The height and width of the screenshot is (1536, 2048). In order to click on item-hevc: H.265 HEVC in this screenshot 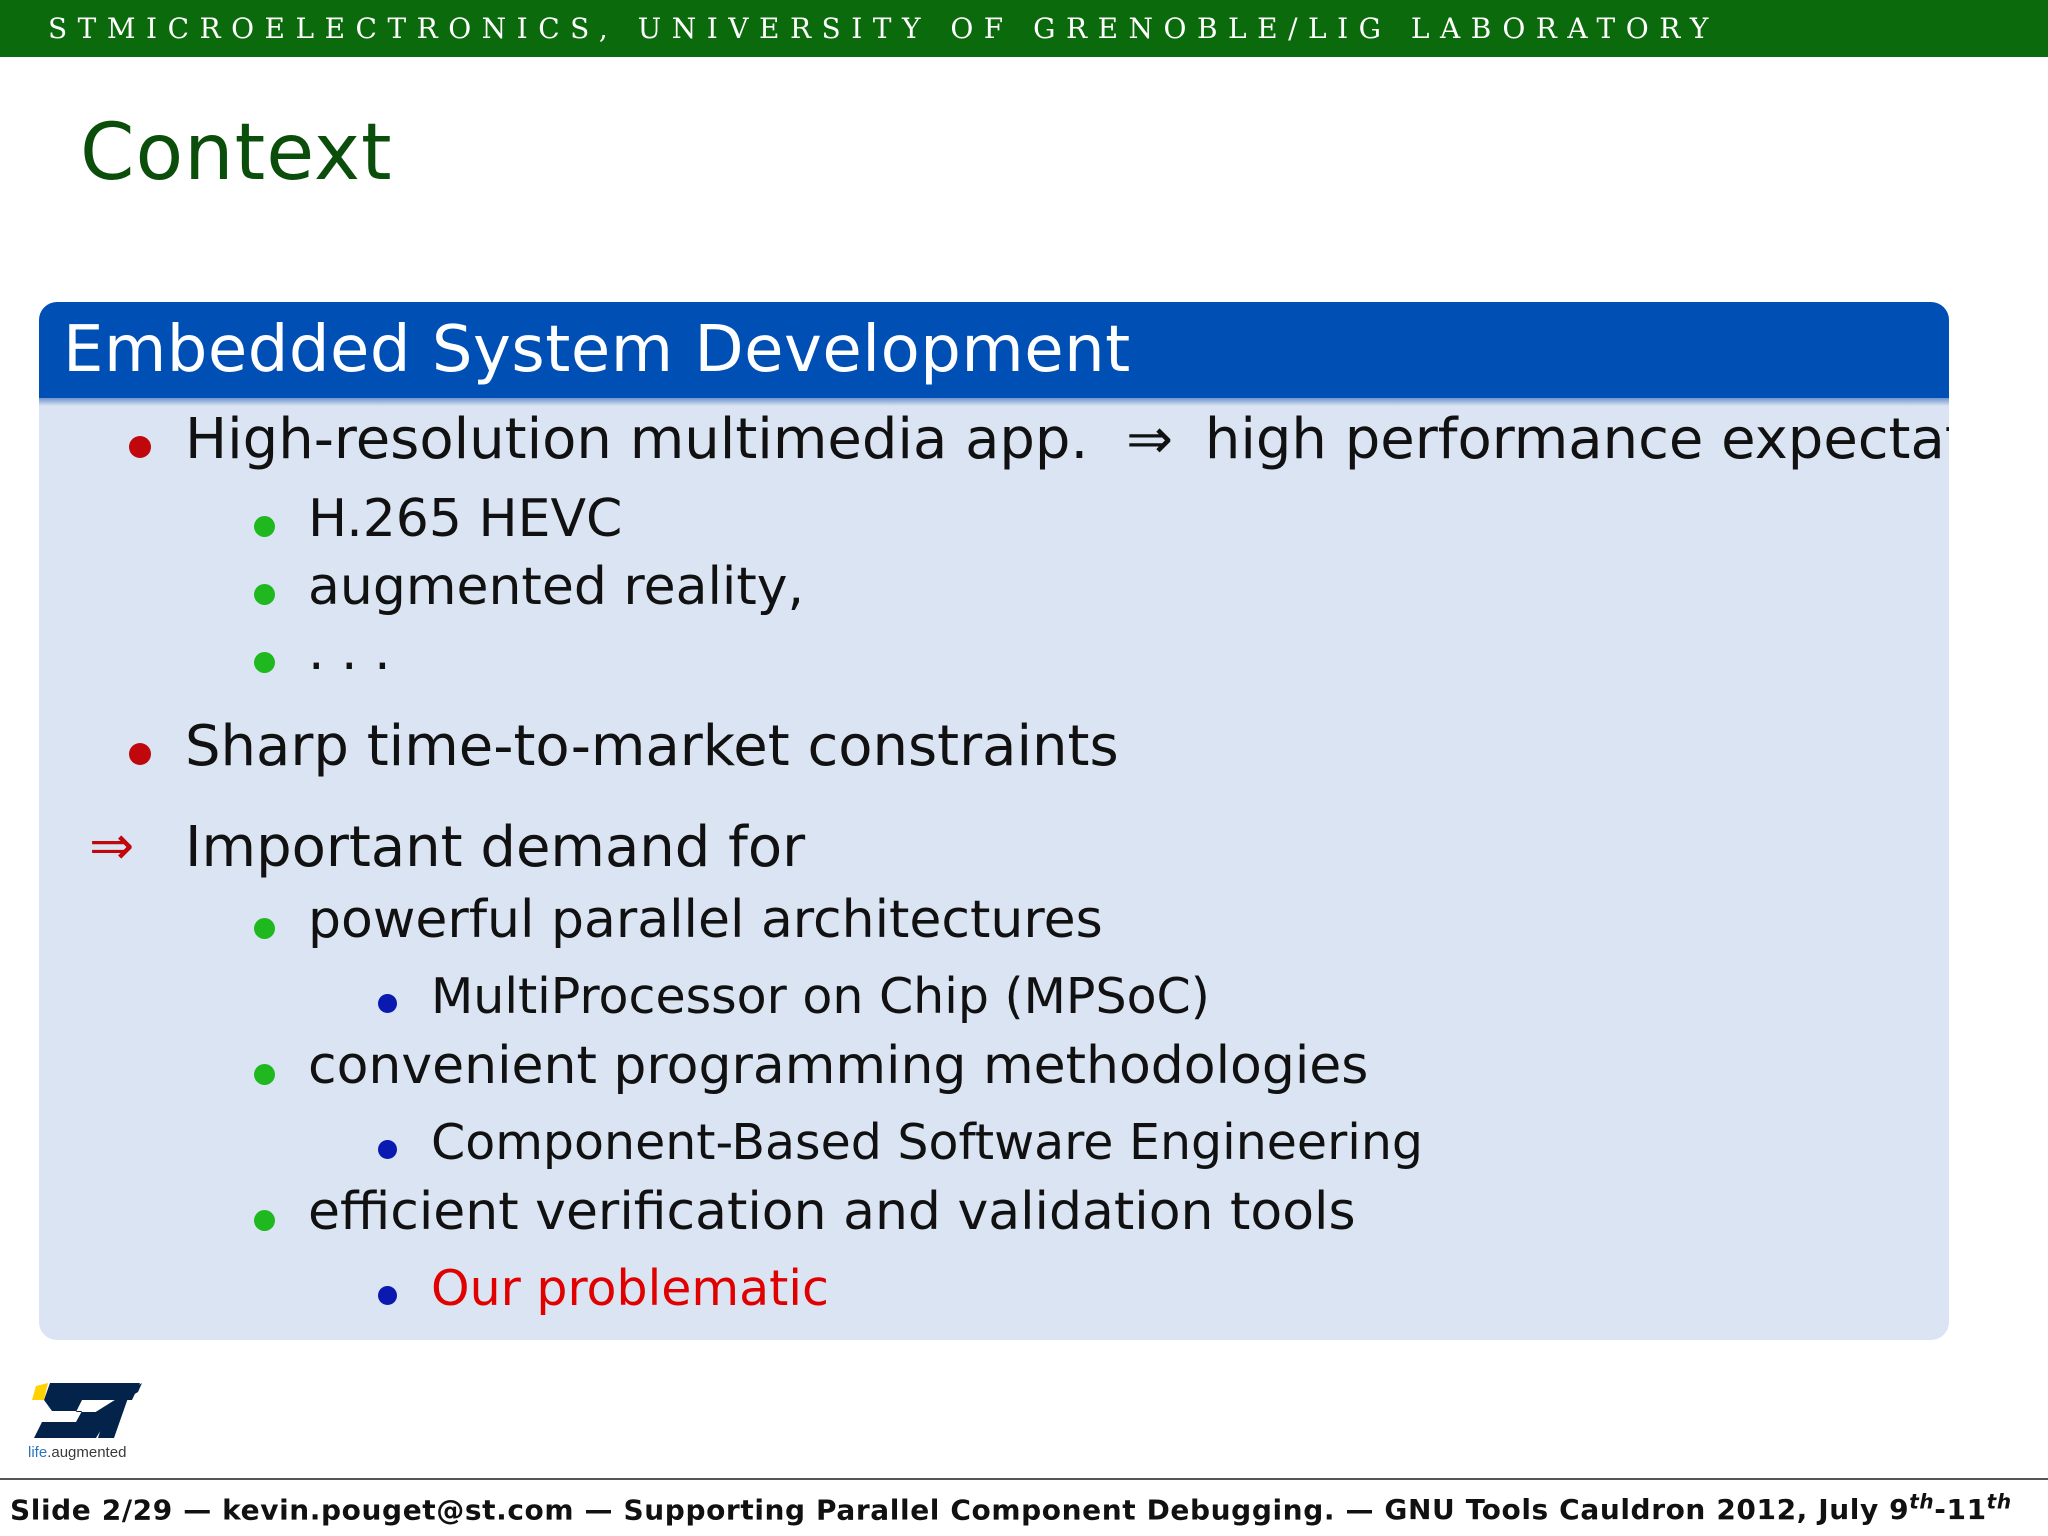, I will do `click(465, 519)`.